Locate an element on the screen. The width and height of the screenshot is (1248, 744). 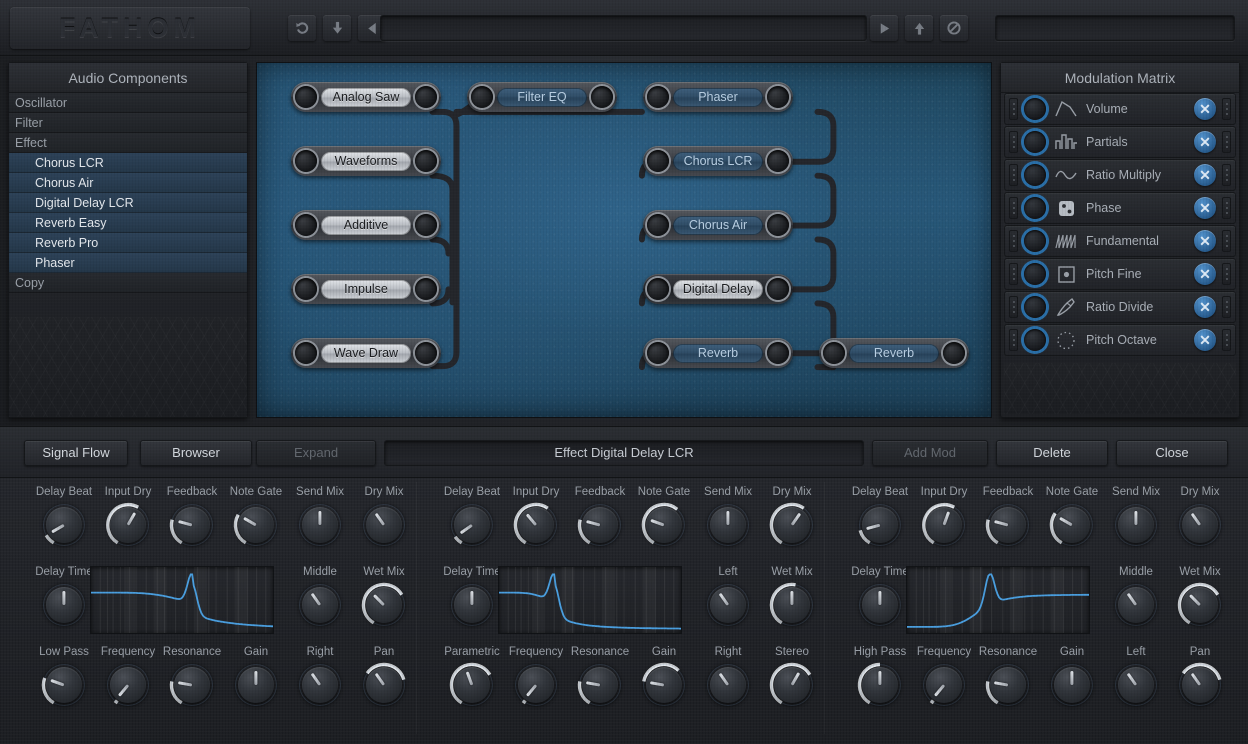
sidebar-item-chorus-lcr: Chorus LCR is located at coordinates (128, 163).